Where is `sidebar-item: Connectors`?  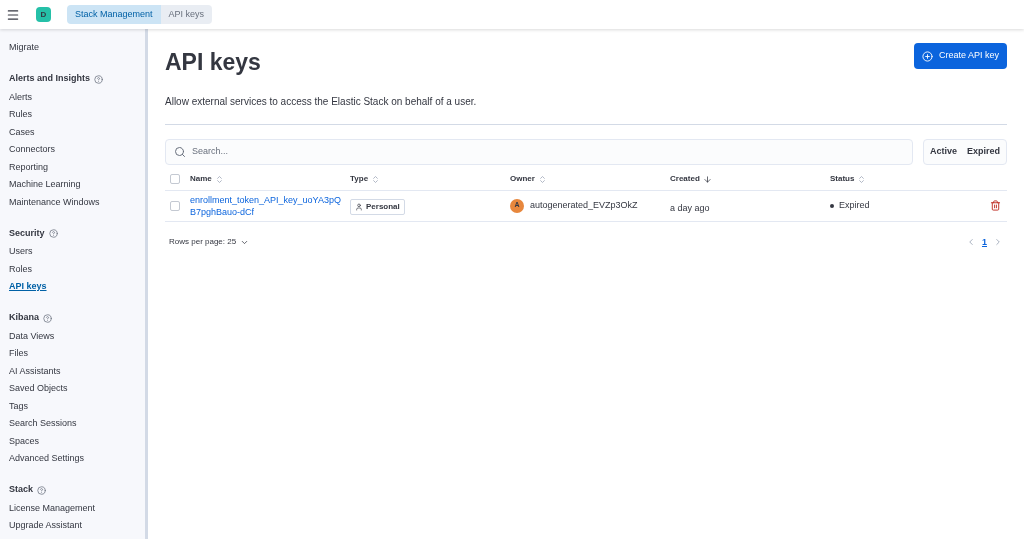 sidebar-item: Connectors is located at coordinates (32, 150).